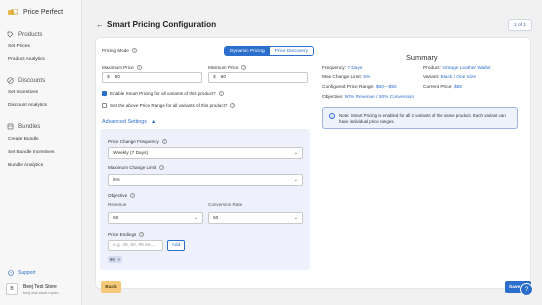  Describe the element at coordinates (223, 67) in the screenshot. I see `min-price-text: Minimum Price` at that location.